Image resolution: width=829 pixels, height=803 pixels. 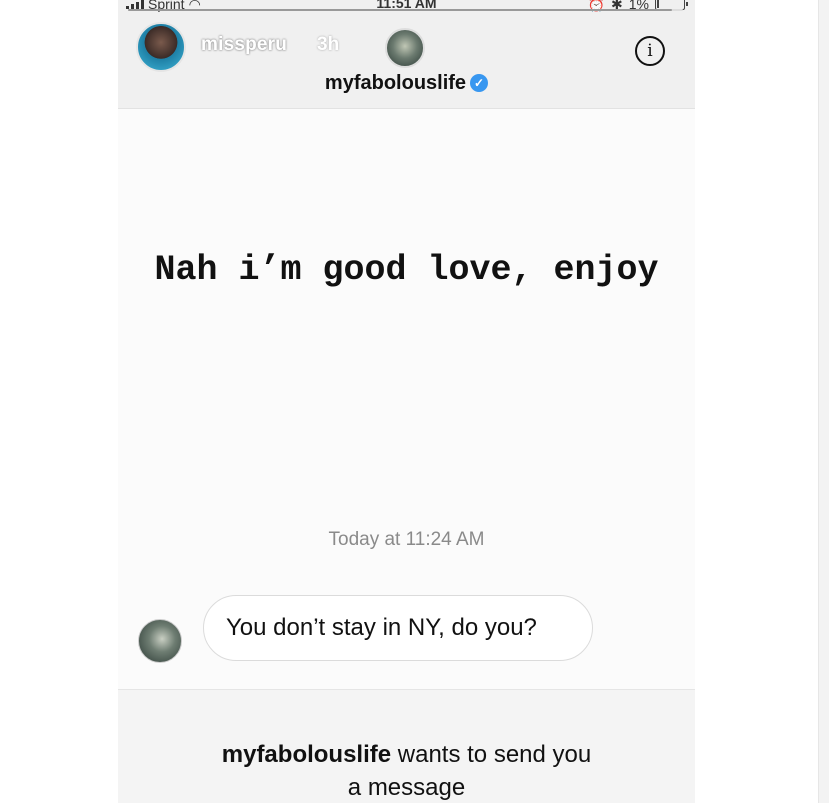 I want to click on thread-sender: myfabolouslife ✓, so click(x=406, y=83).